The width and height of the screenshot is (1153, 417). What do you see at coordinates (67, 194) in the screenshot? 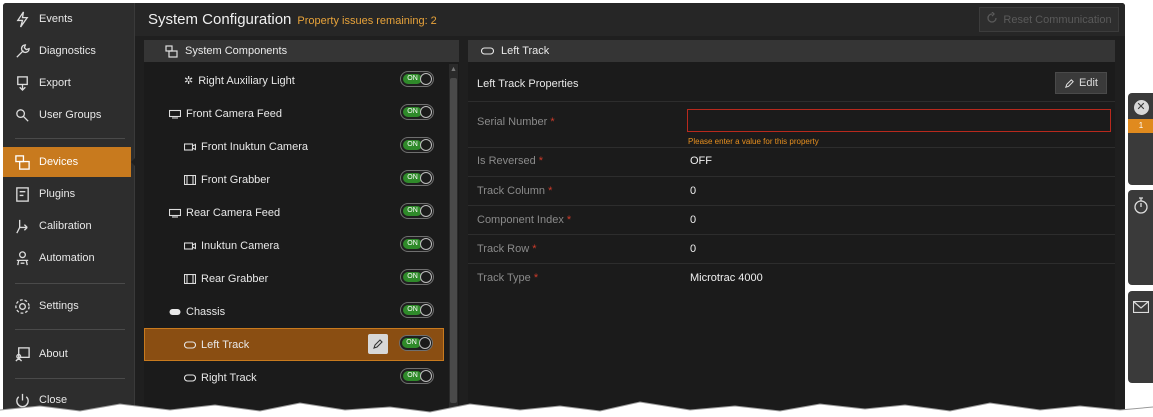
I see `sidebar-item-plugins: Plugins` at bounding box center [67, 194].